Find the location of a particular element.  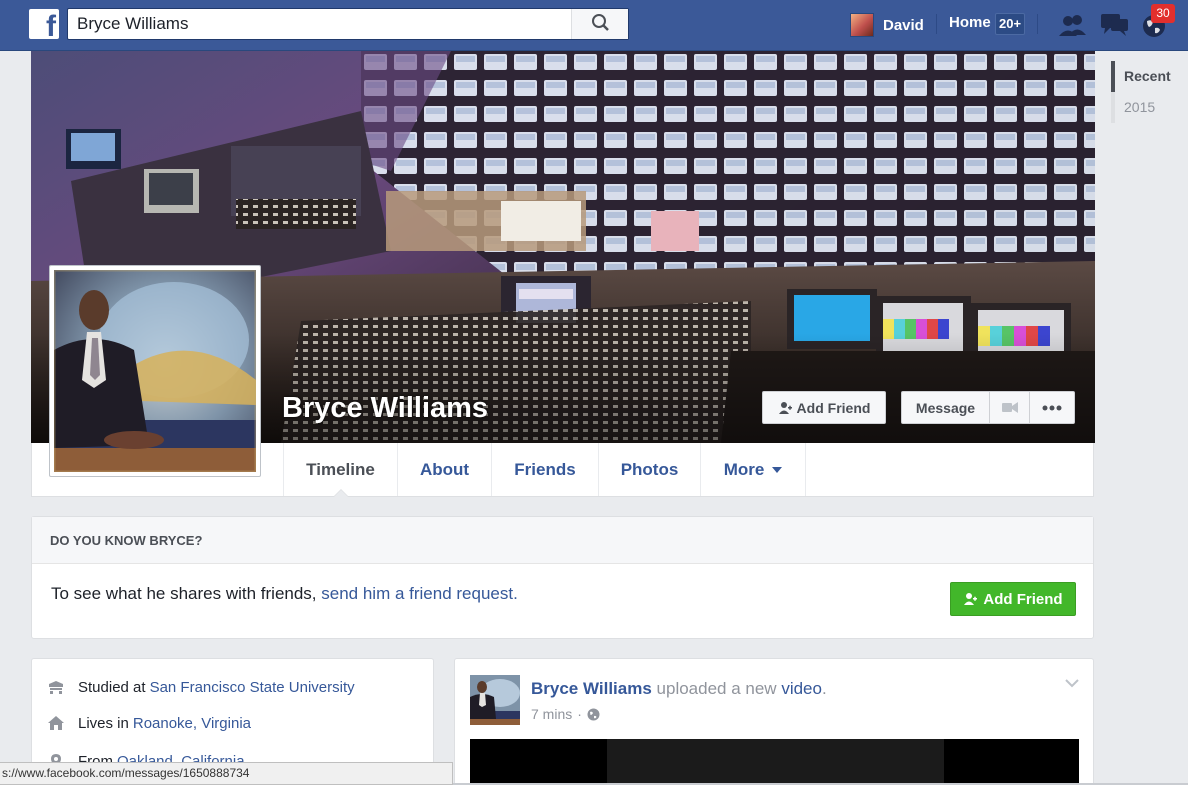

intro-label: Lives in is located at coordinates (103, 723).